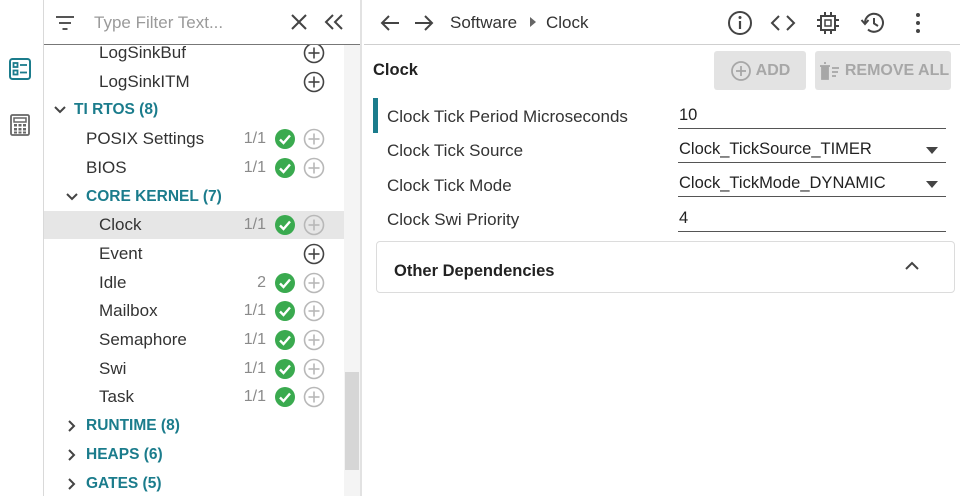 Image resolution: width=960 pixels, height=496 pixels. Describe the element at coordinates (918, 23) in the screenshot. I see `more-vert-icon` at that location.